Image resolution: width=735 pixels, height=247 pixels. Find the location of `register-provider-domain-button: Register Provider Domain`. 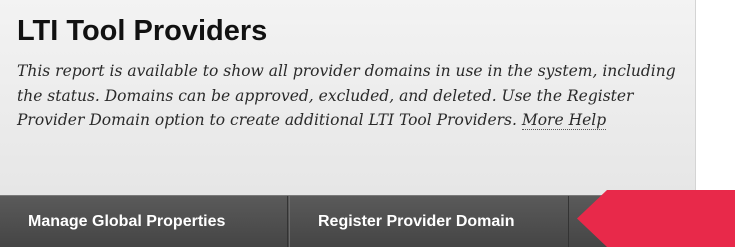

register-provider-domain-button: Register Provider Domain is located at coordinates (429, 221).